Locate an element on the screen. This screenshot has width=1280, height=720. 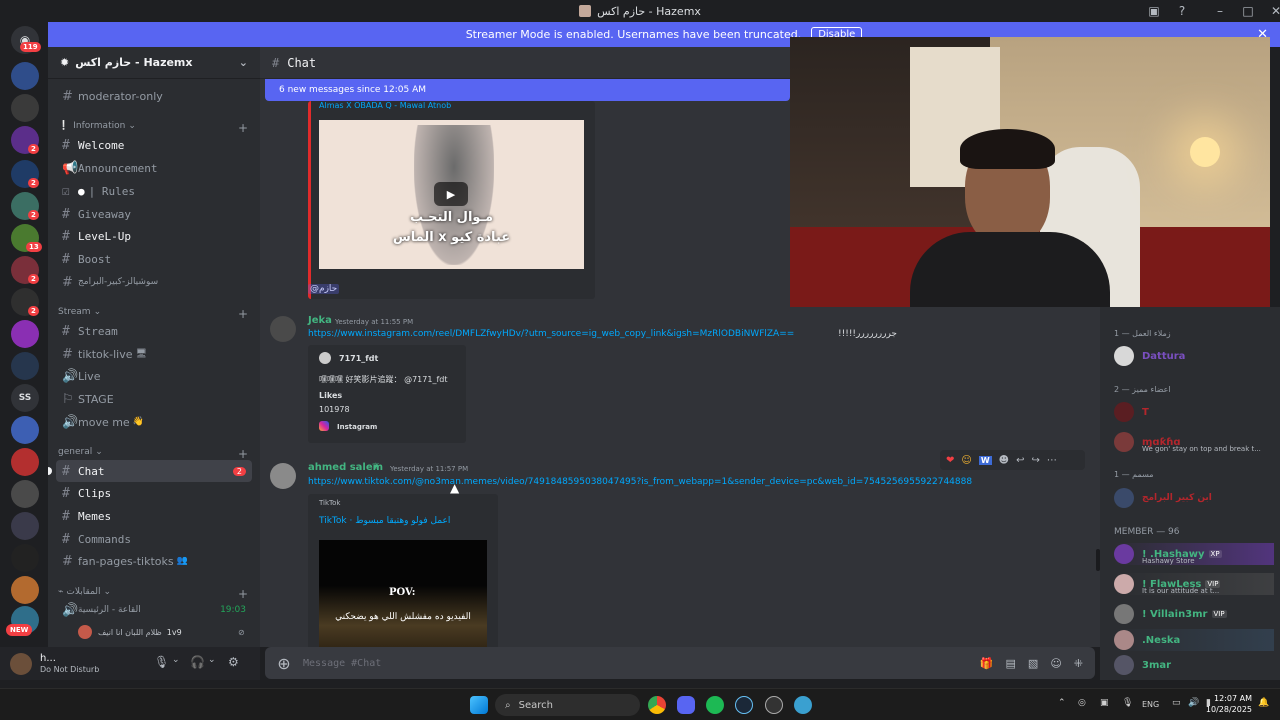
message-author: Jeka is located at coordinates (320, 320).